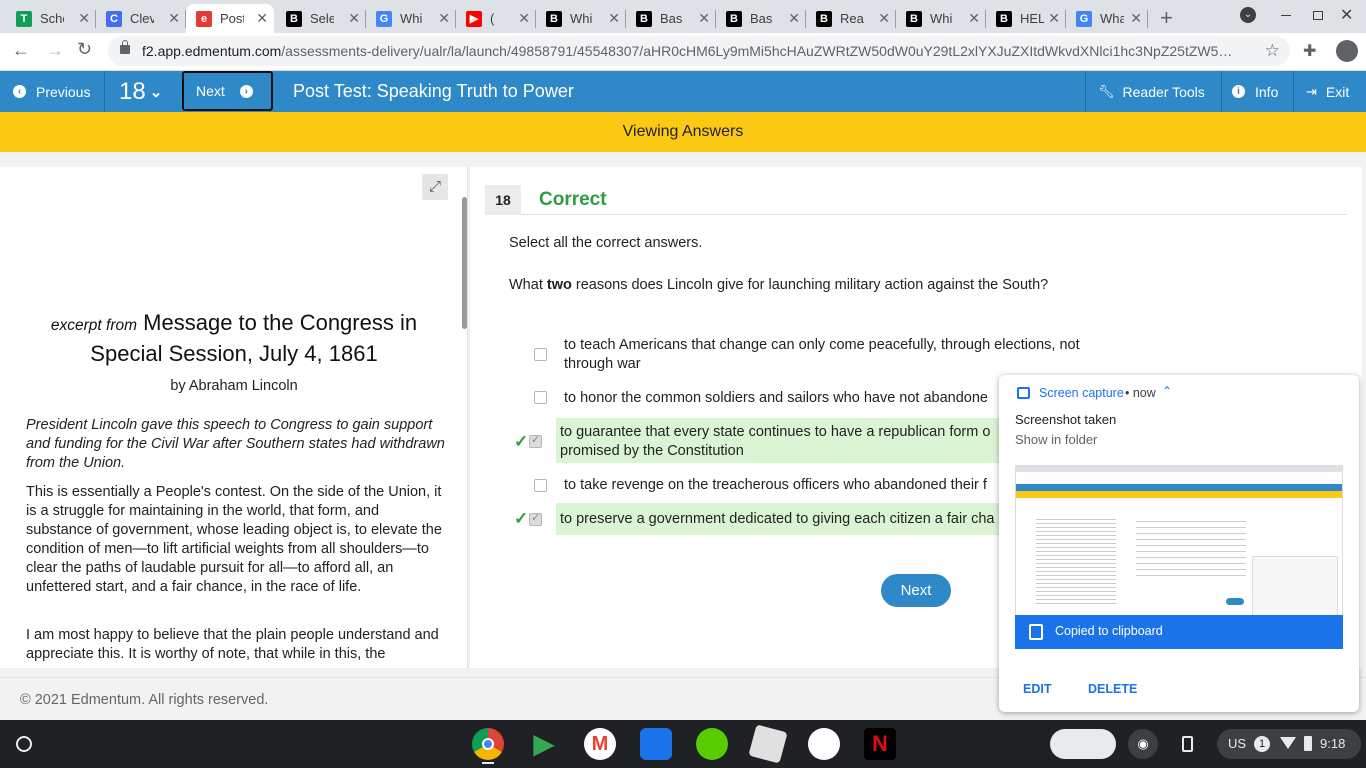 The width and height of the screenshot is (1366, 768). I want to click on browser-tab: e Post ✕, so click(230, 18).